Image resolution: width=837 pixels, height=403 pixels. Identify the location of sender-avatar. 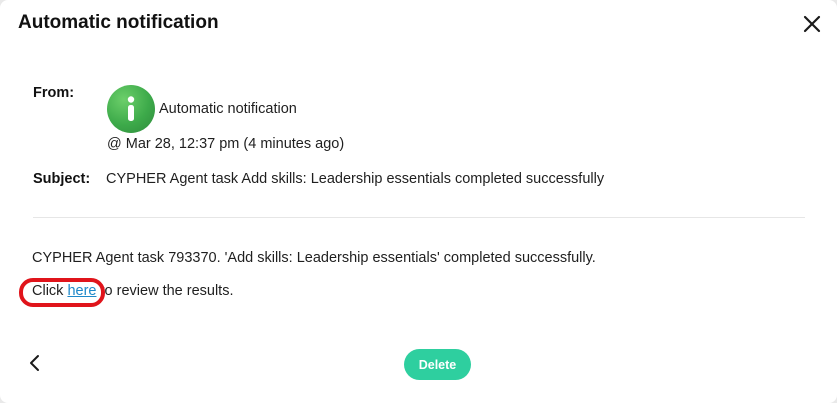
(131, 109).